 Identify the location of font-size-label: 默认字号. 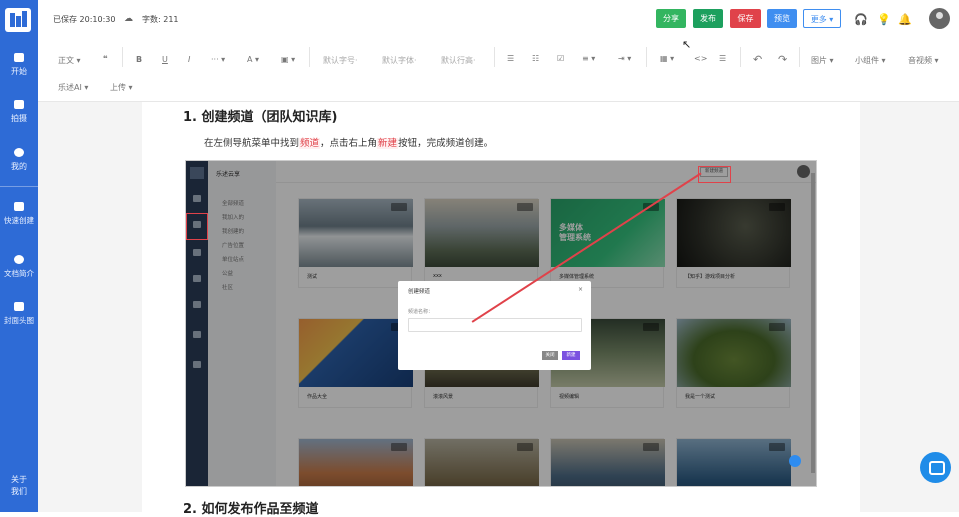
(339, 60).